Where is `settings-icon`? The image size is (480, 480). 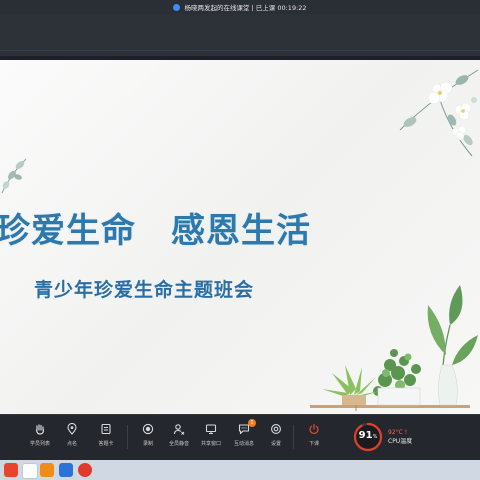 settings-icon is located at coordinates (276, 429).